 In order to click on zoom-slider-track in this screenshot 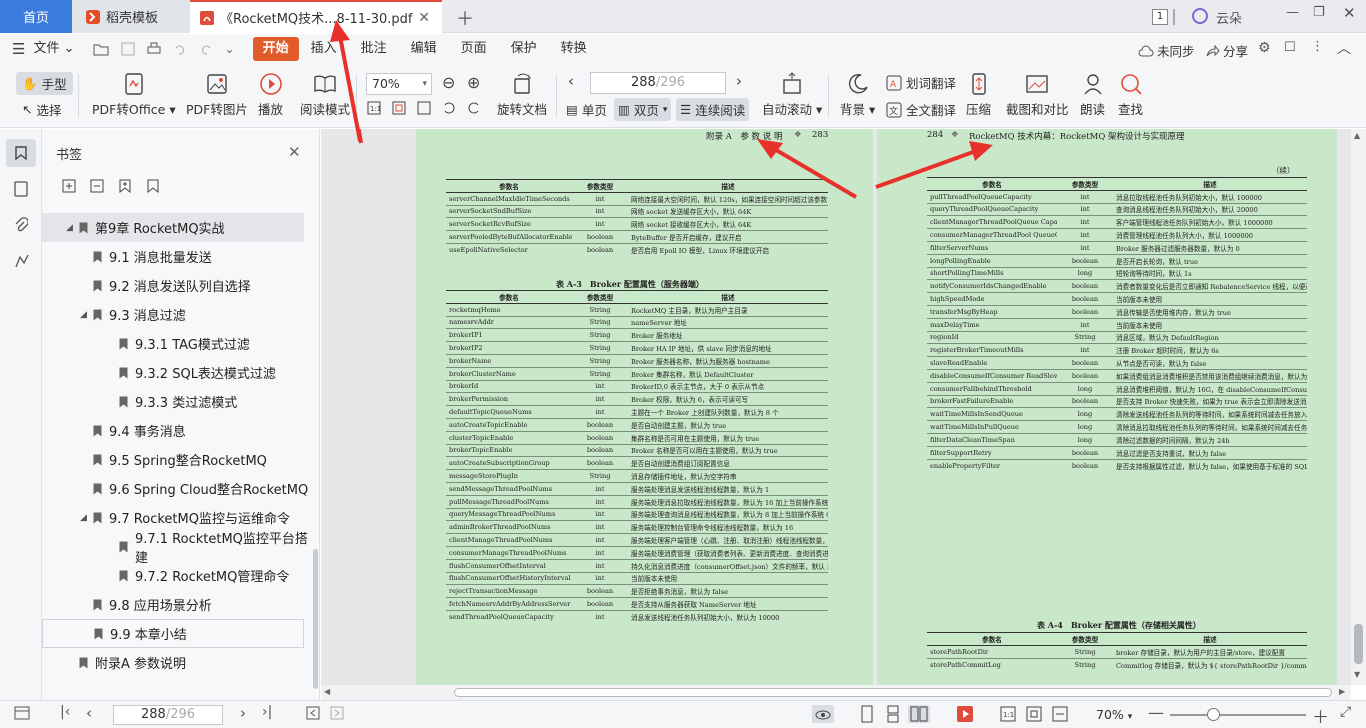, I will do `click(1238, 715)`.